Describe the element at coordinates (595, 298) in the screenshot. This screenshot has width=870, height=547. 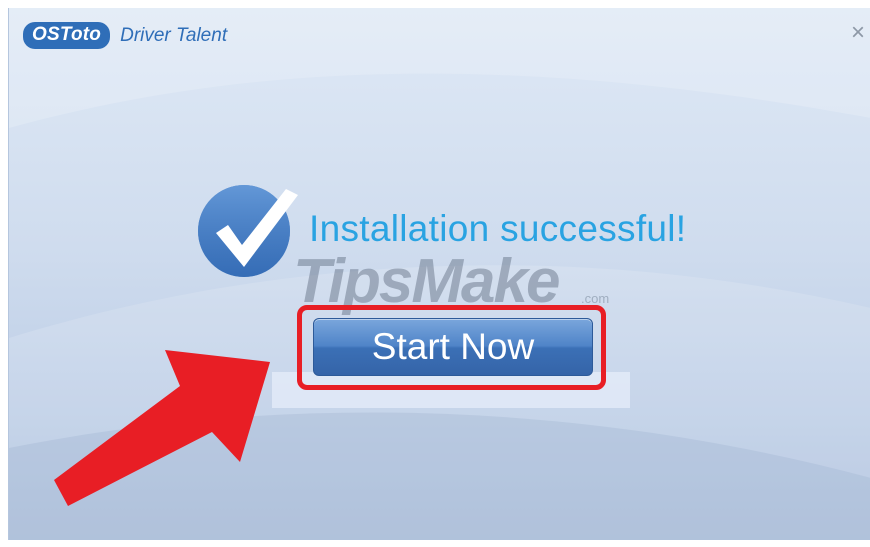
I see `watermark-suffix: .com` at that location.